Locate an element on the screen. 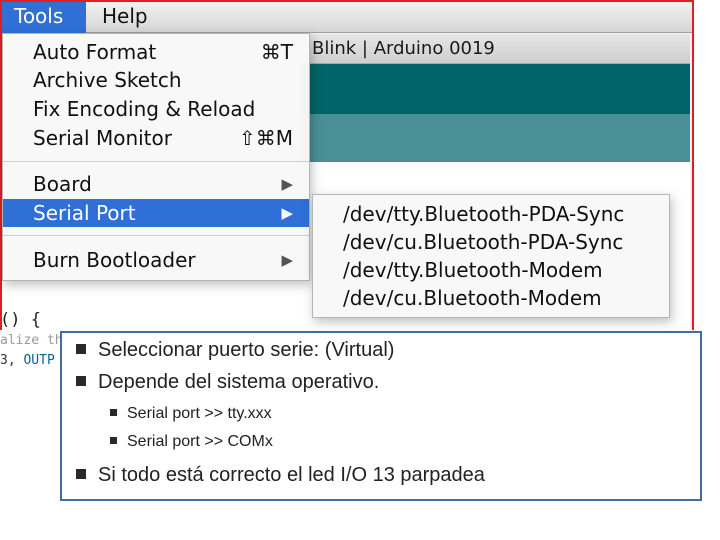 The height and width of the screenshot is (540, 720). bullet-text: Serial port >> COMx is located at coordinates (200, 441).